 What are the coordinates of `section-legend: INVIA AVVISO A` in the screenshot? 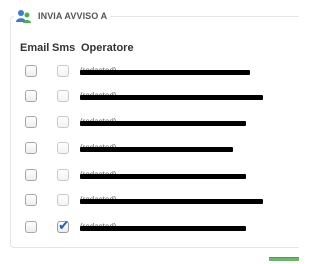 It's located at (62, 16).